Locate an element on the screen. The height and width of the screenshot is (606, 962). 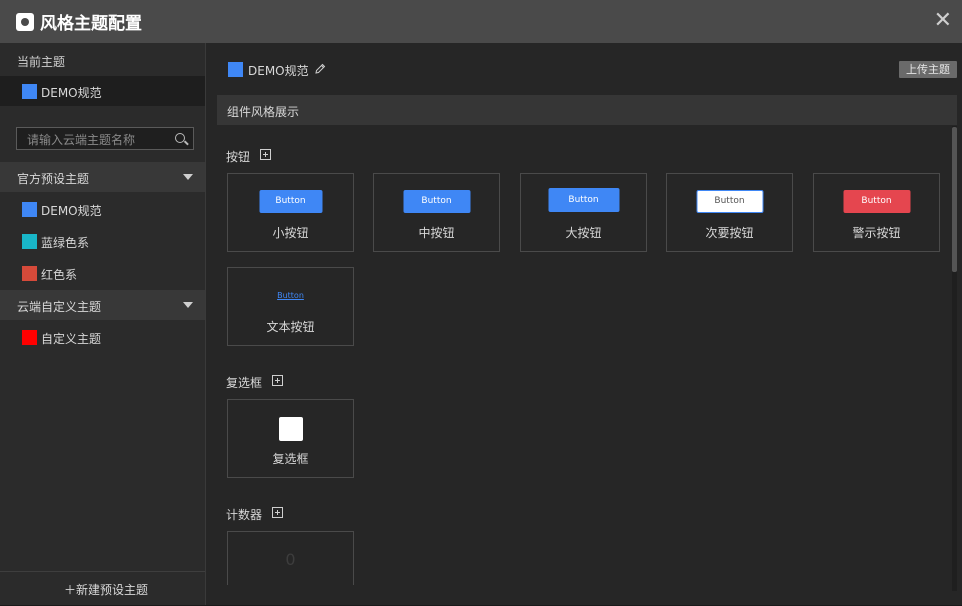
current-theme-row: DEMO规范 is located at coordinates (102, 91).